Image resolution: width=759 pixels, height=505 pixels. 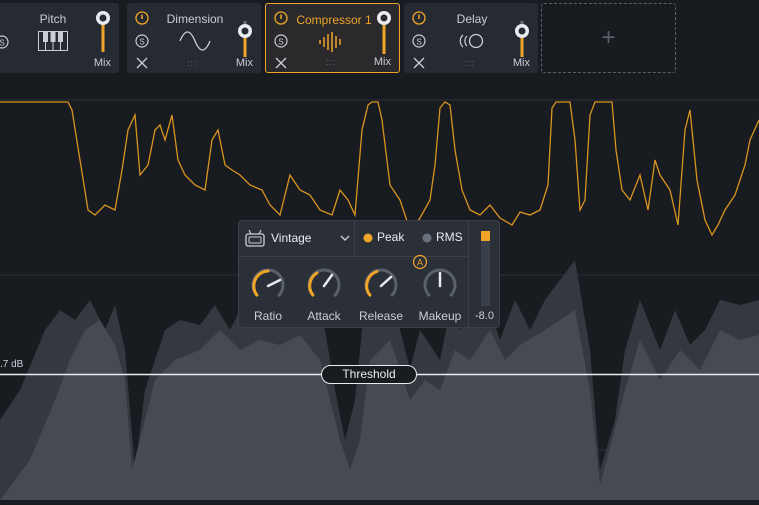 What do you see at coordinates (368, 238) in the screenshot?
I see `radio-selected-icon` at bounding box center [368, 238].